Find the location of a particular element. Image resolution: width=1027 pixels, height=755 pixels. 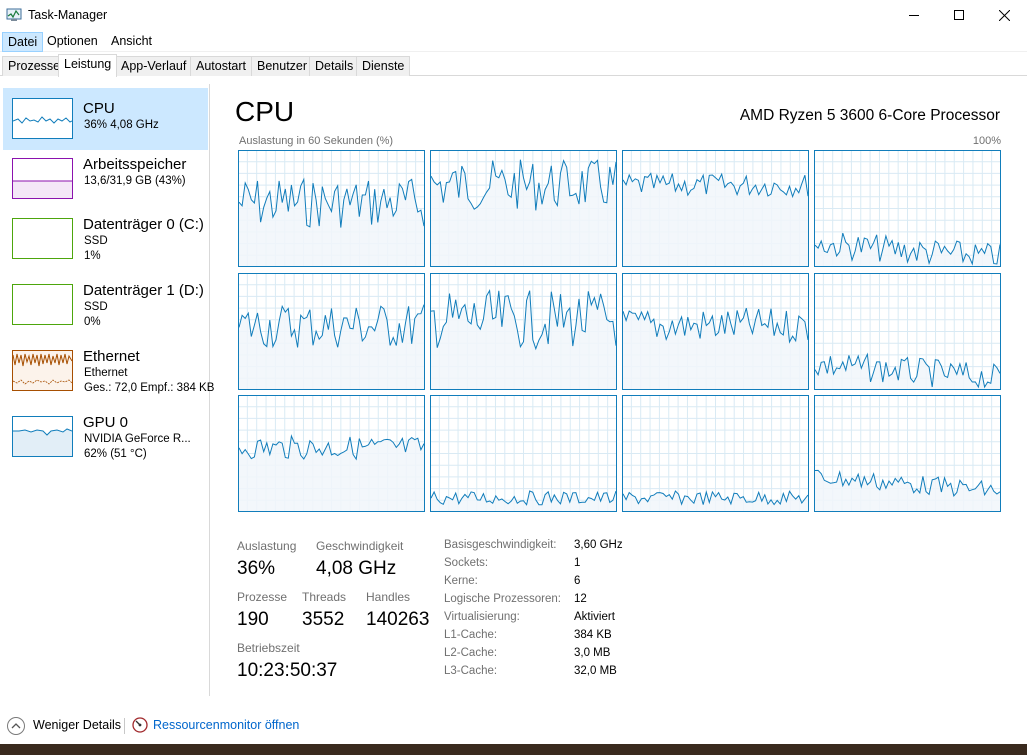

sidebar-item-detail: 36% 4,08 GHz is located at coordinates (121, 125).